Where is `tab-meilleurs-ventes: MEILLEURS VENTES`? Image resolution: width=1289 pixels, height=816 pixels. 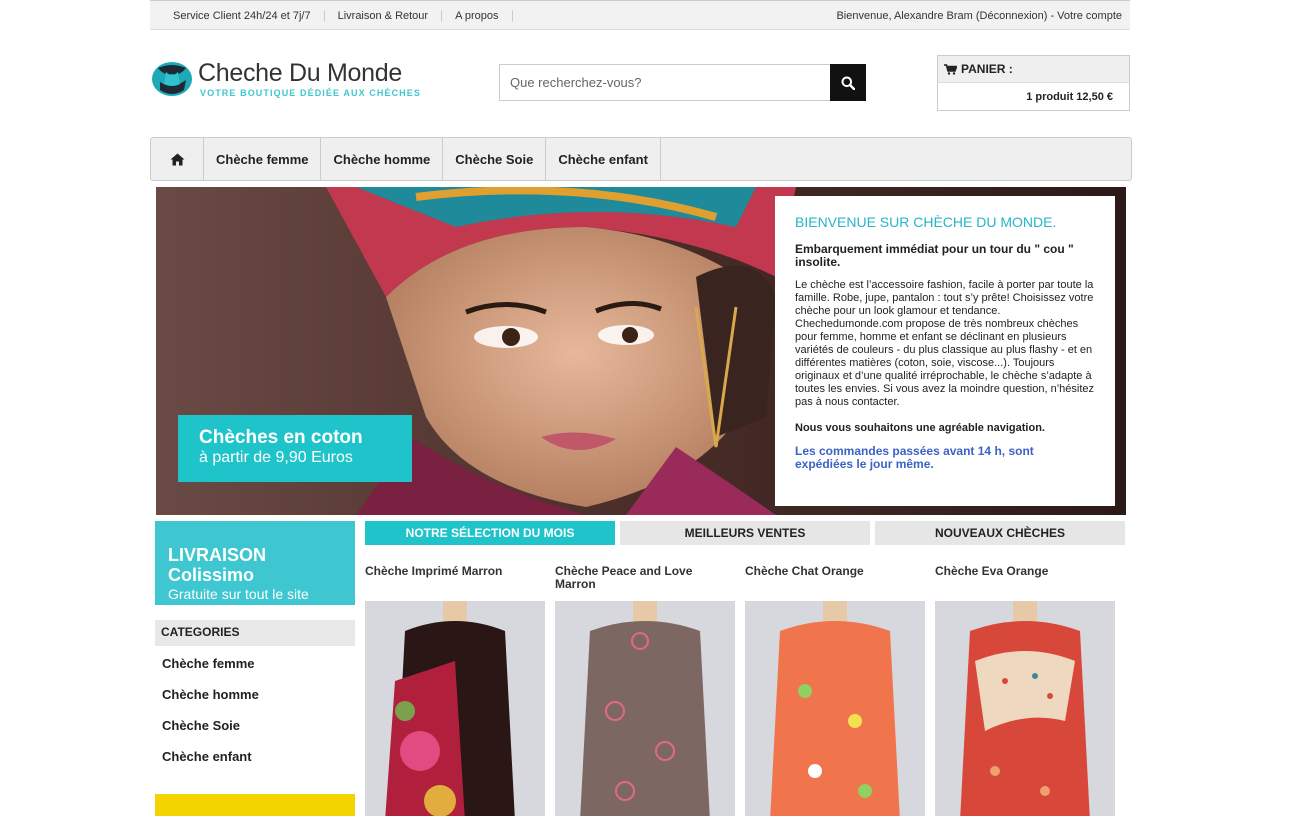
tab-meilleurs-ventes: MEILLEURS VENTES is located at coordinates (745, 533).